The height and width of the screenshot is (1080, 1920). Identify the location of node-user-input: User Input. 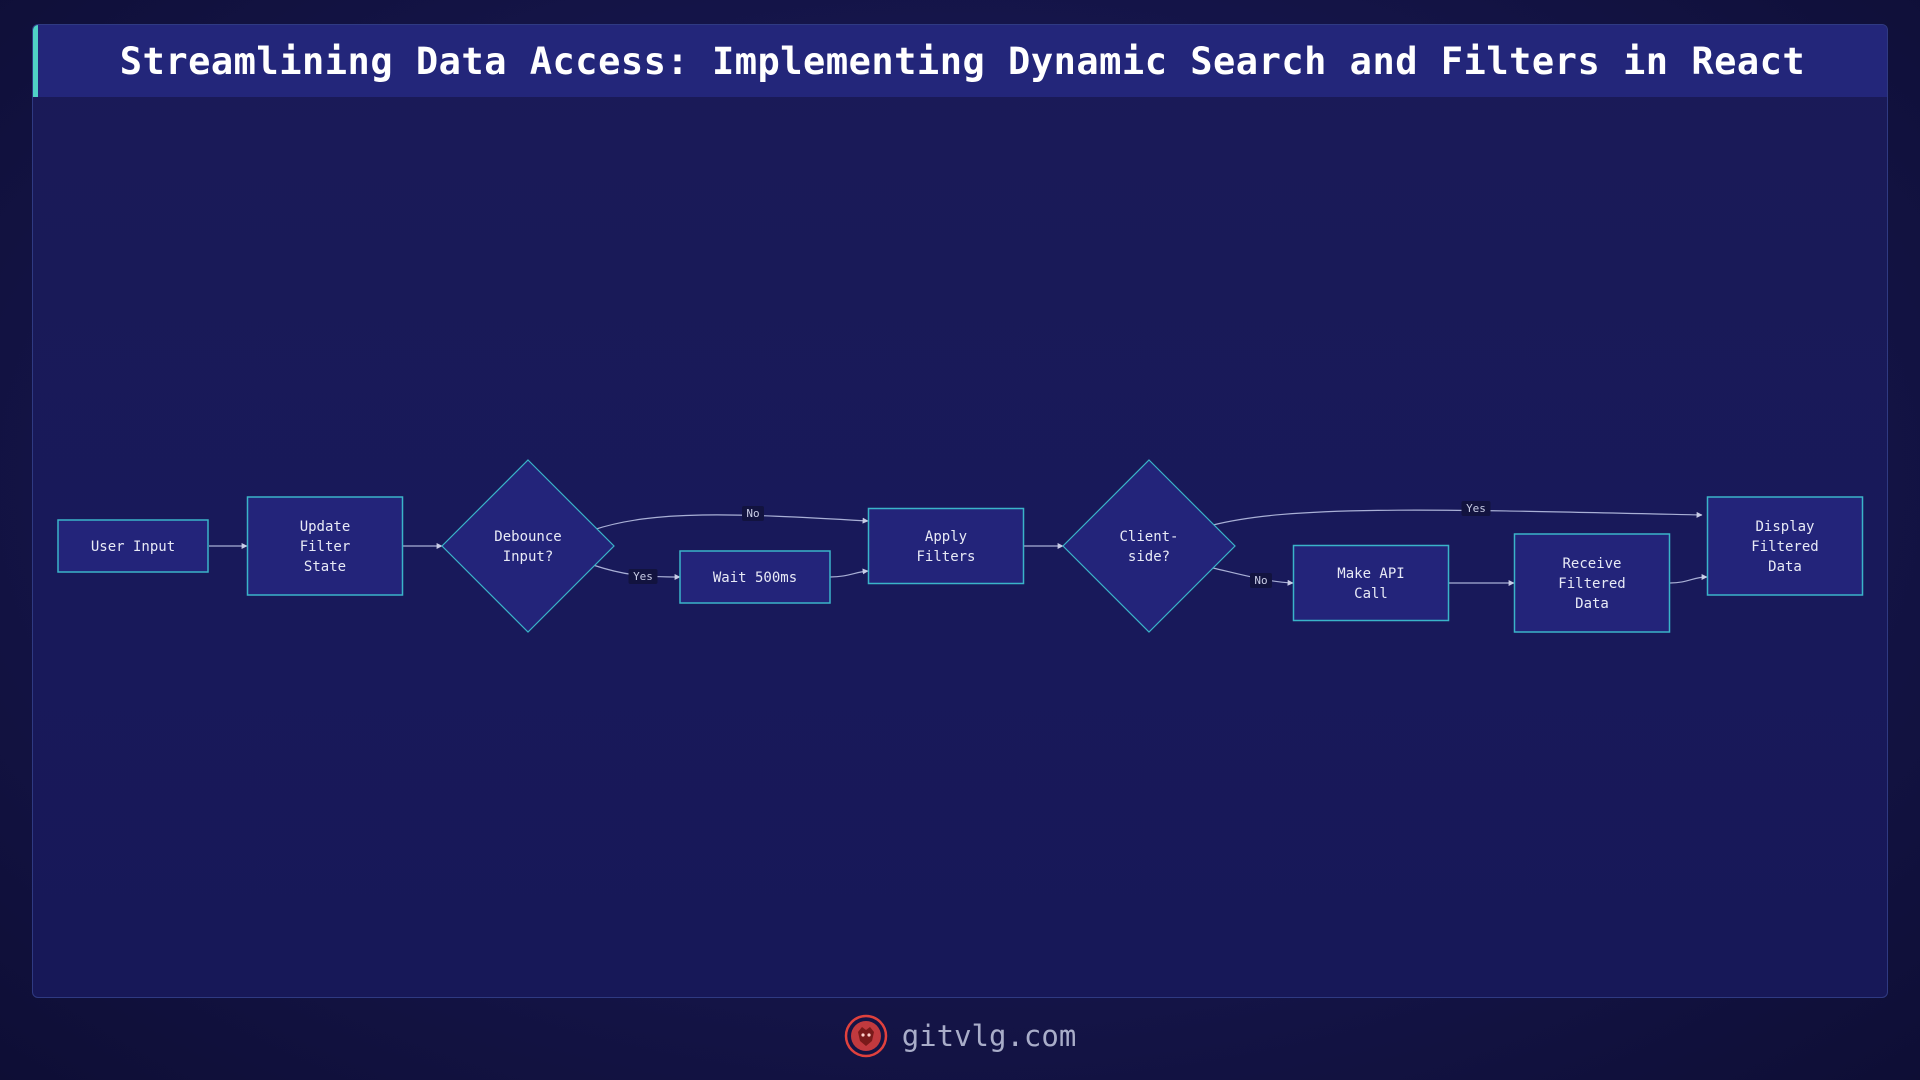
(133, 546).